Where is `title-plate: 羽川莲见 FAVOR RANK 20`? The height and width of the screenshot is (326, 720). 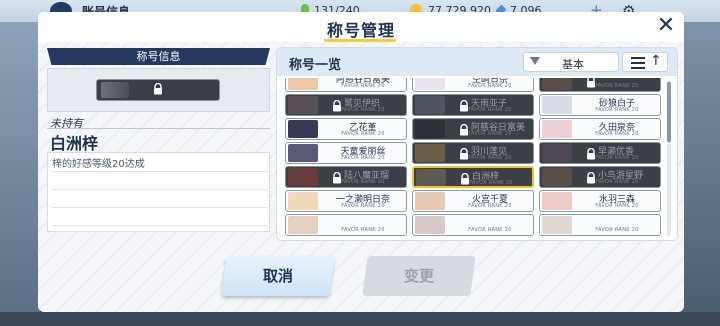 title-plate: 羽川莲见 FAVOR RANK 20 is located at coordinates (473, 153).